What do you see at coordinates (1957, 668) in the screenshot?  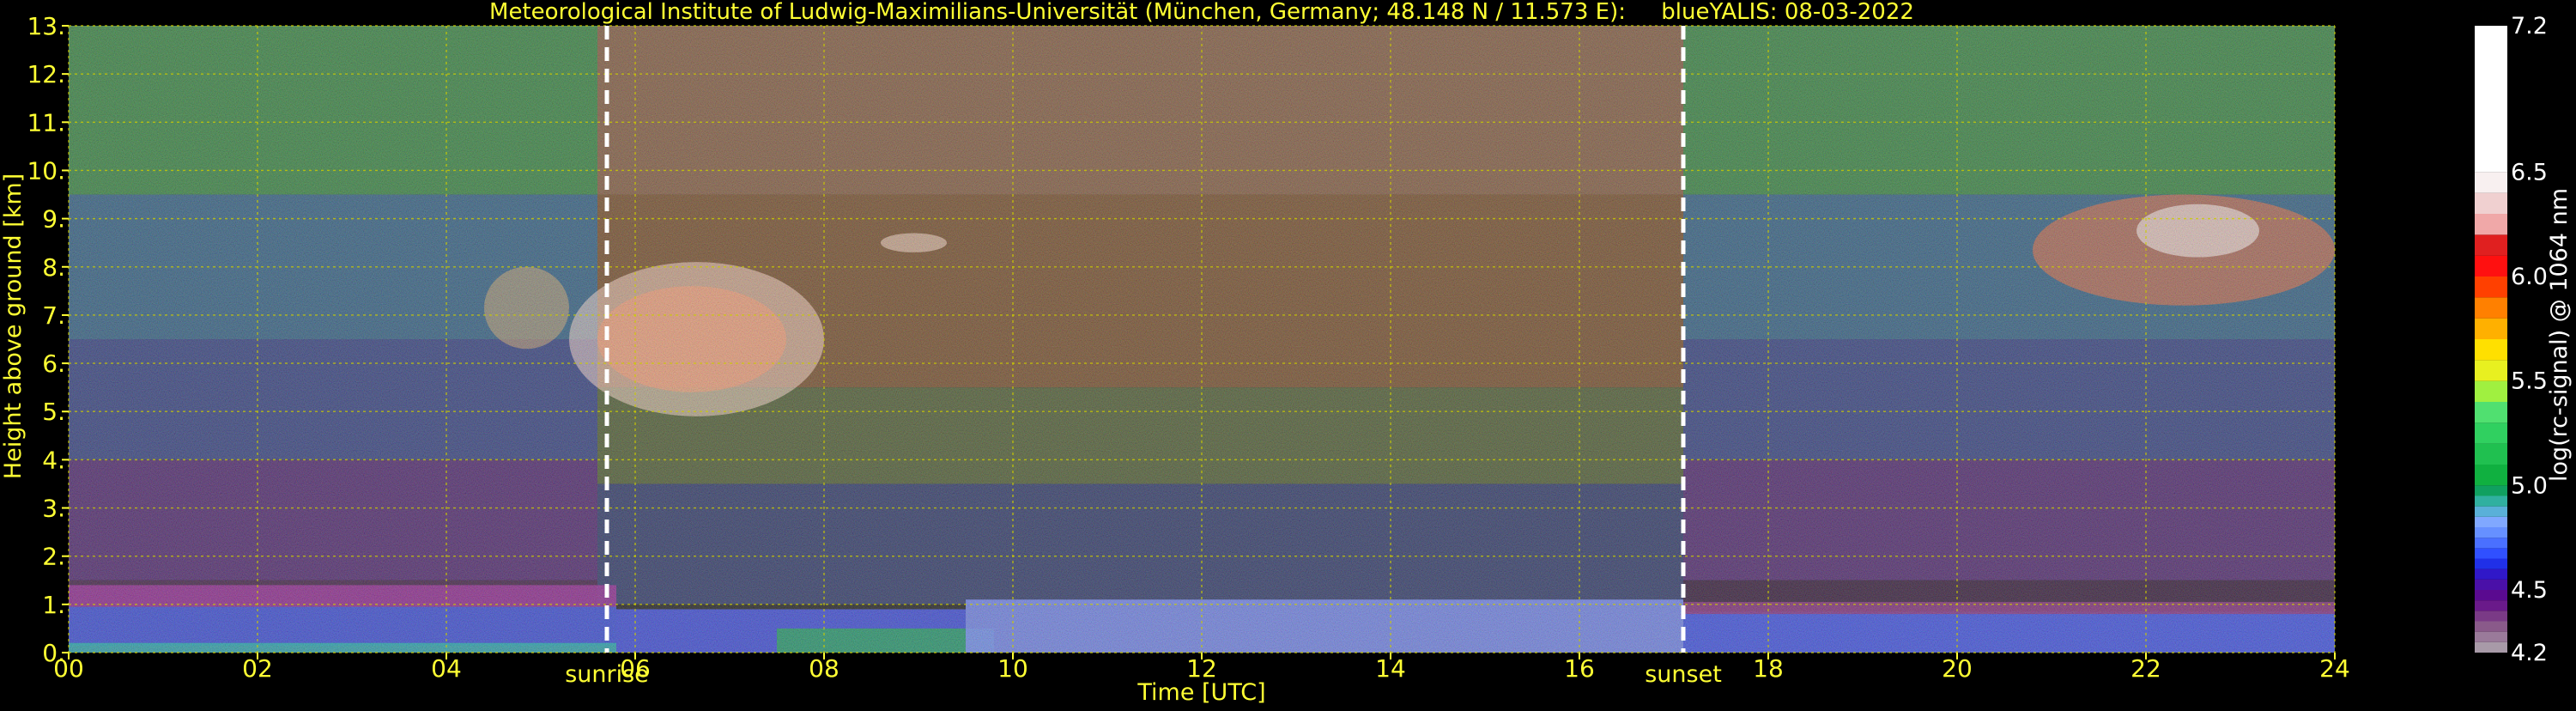 I see `x-tick-label-10: 20` at bounding box center [1957, 668].